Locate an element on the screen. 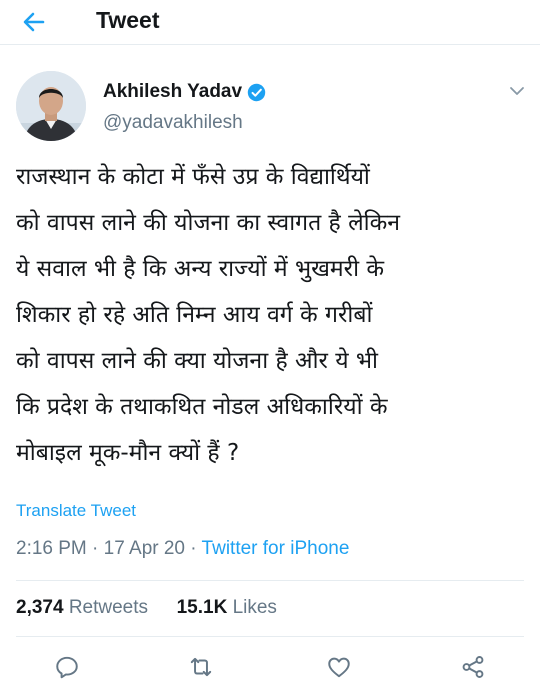 The image size is (540, 683). avatar is located at coordinates (51, 106).